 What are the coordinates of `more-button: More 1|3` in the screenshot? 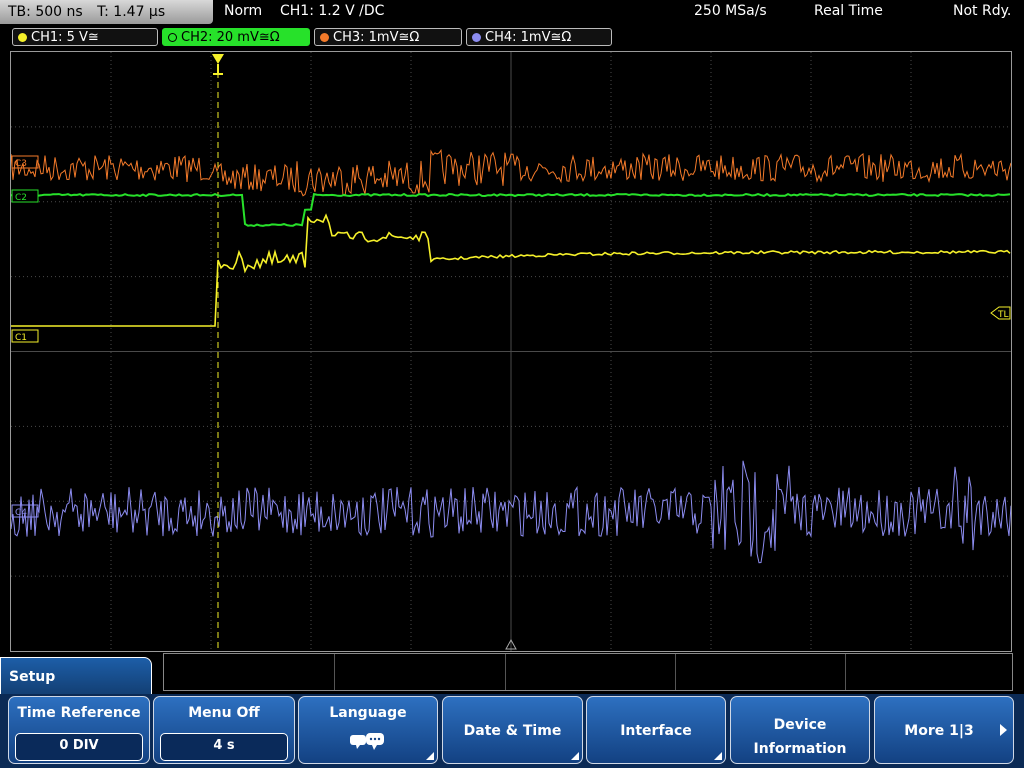 It's located at (944, 730).